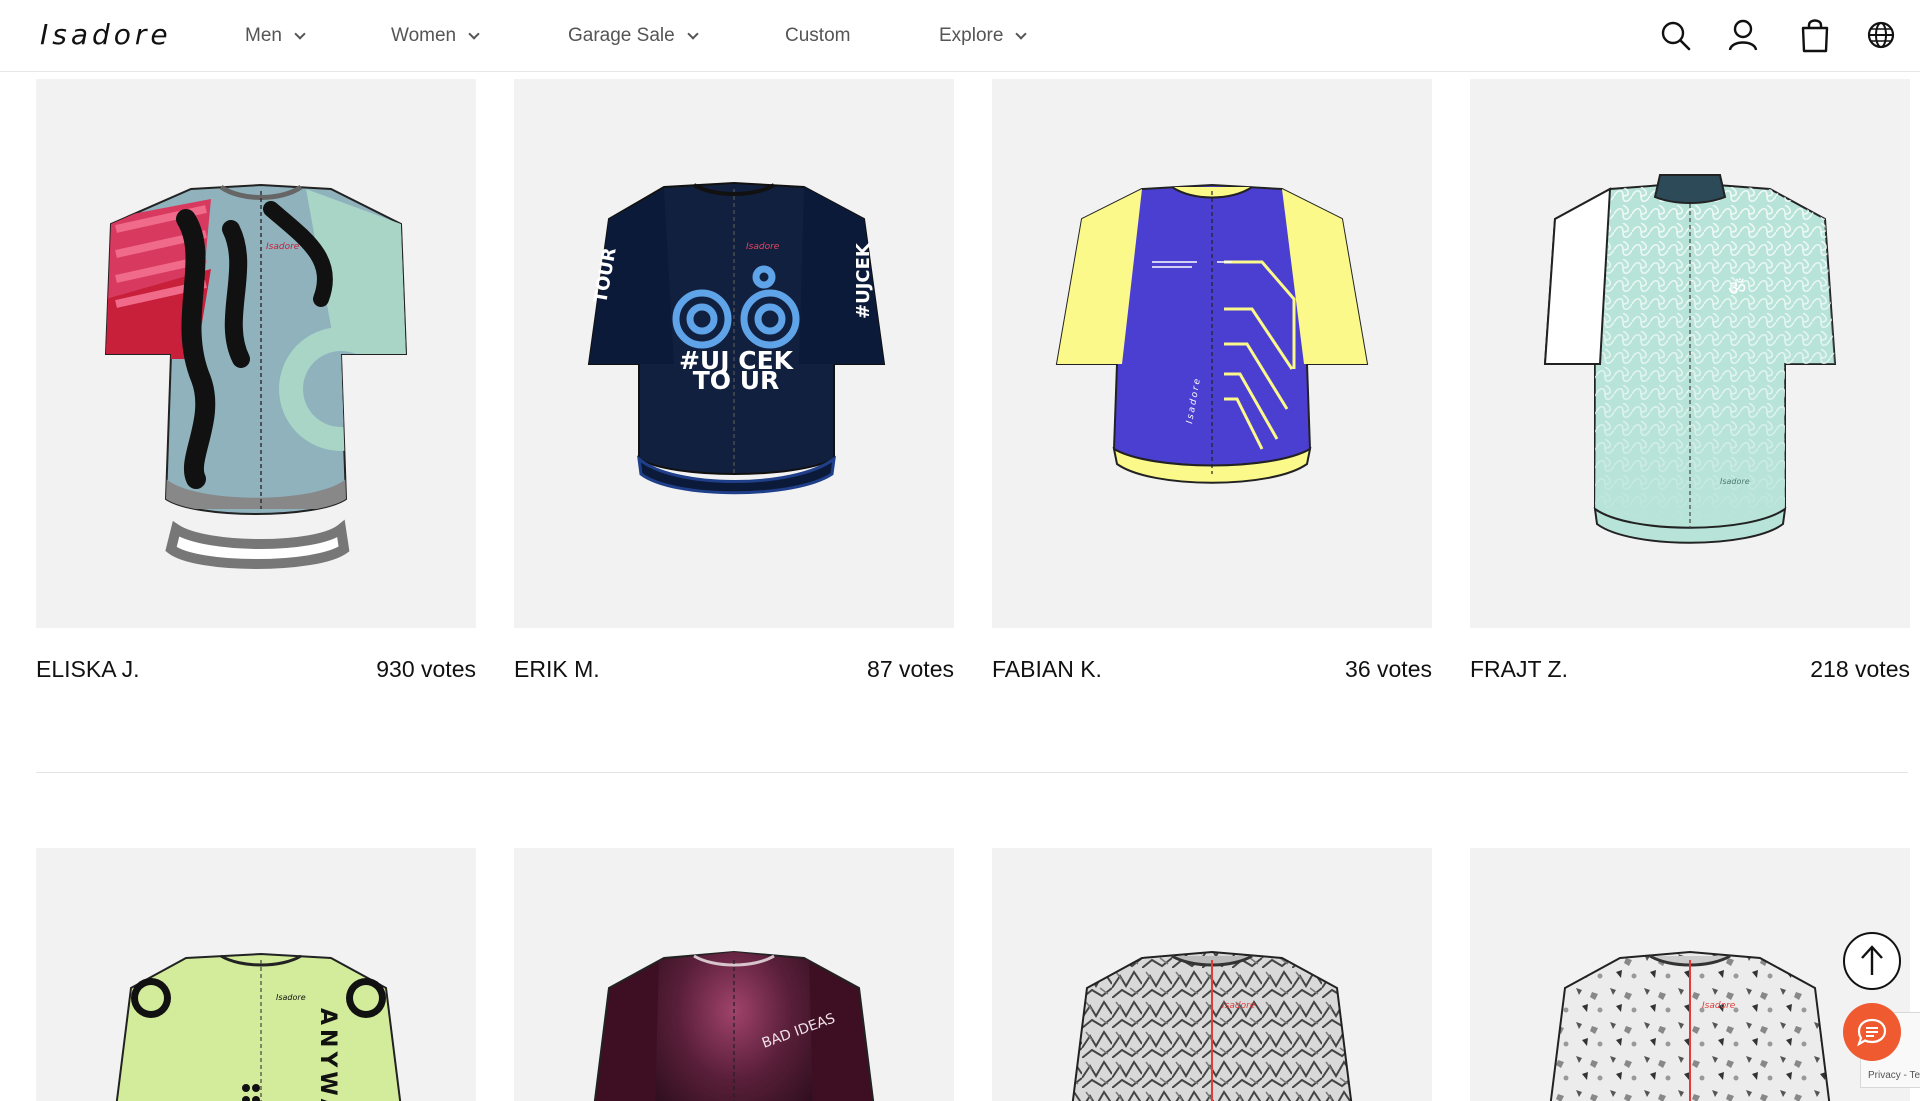 This screenshot has height=1101, width=1920. I want to click on jersey-image: Isadore ANYWAY, so click(256, 974).